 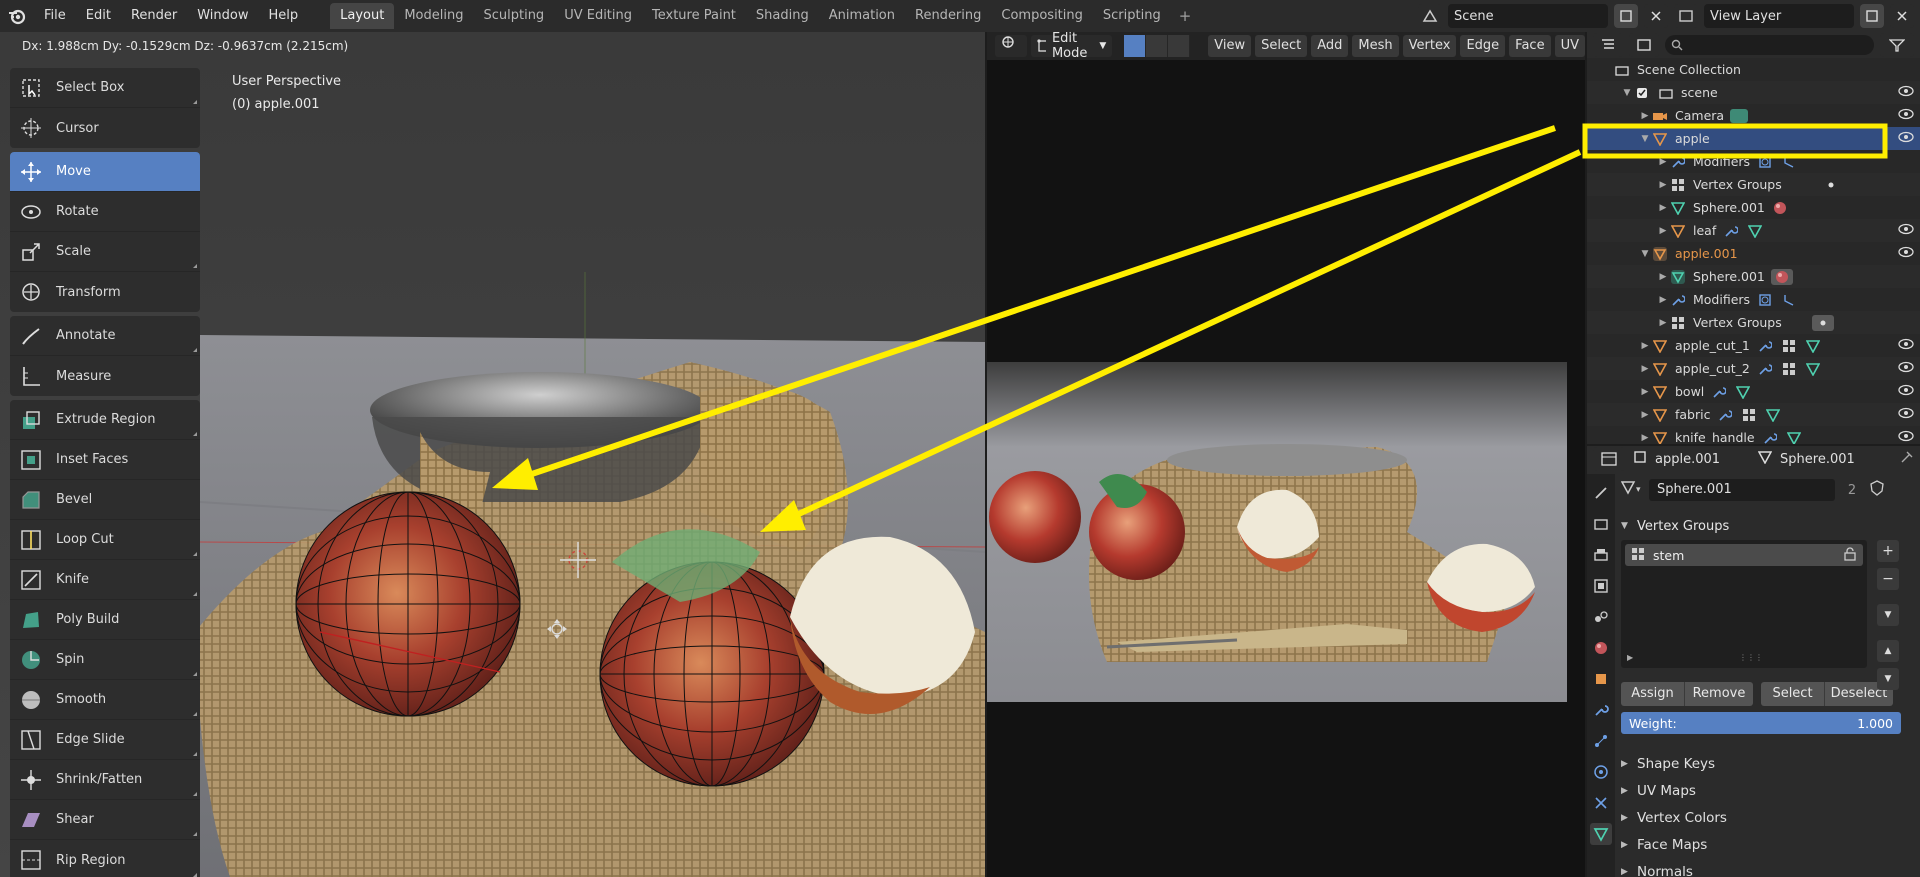 What do you see at coordinates (1230, 46) in the screenshot?
I see `menu-view: View` at bounding box center [1230, 46].